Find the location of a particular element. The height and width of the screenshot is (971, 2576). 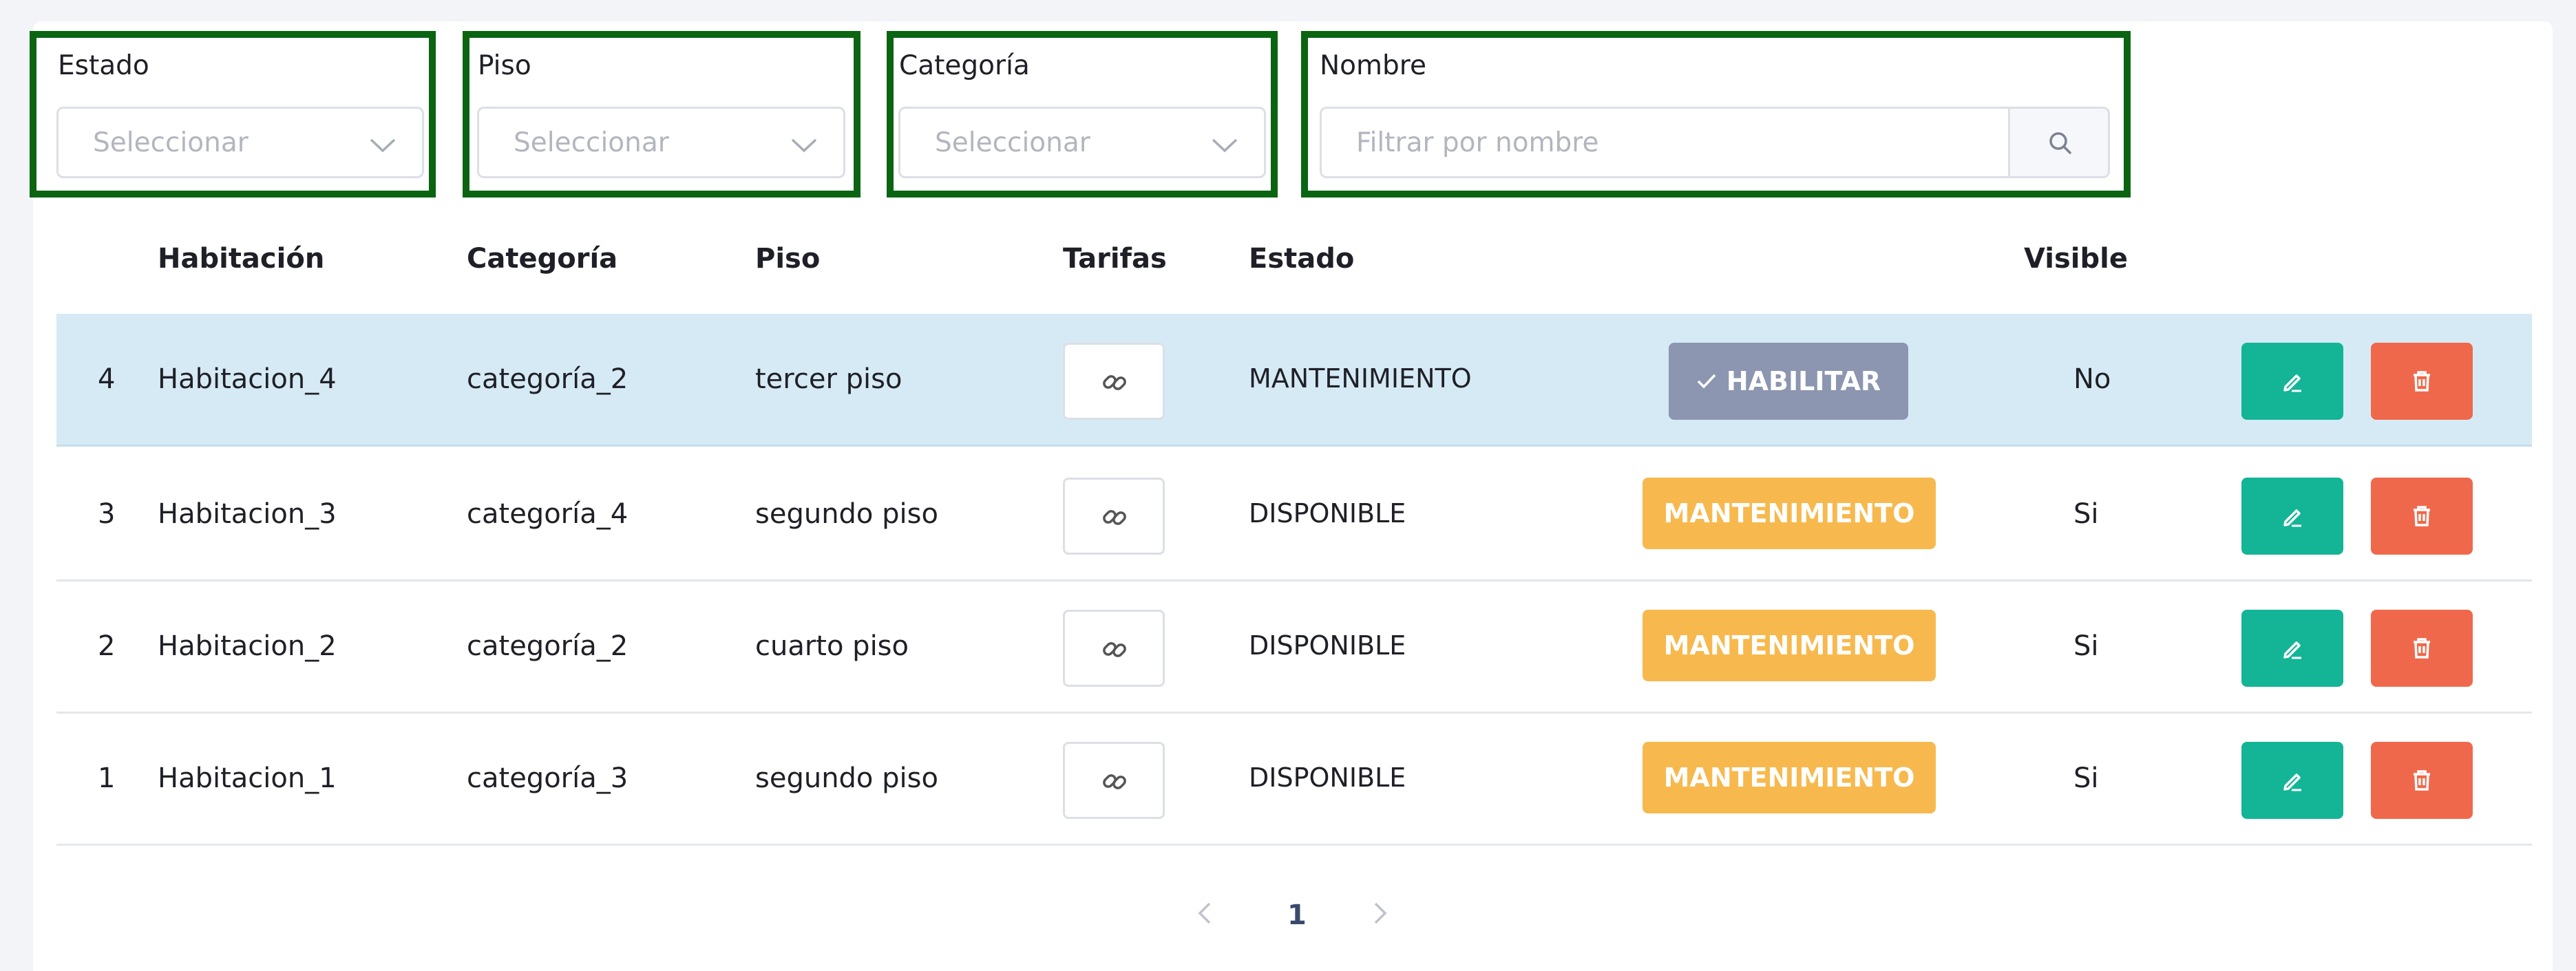

row-categoria: categoría_3 is located at coordinates (548, 778).